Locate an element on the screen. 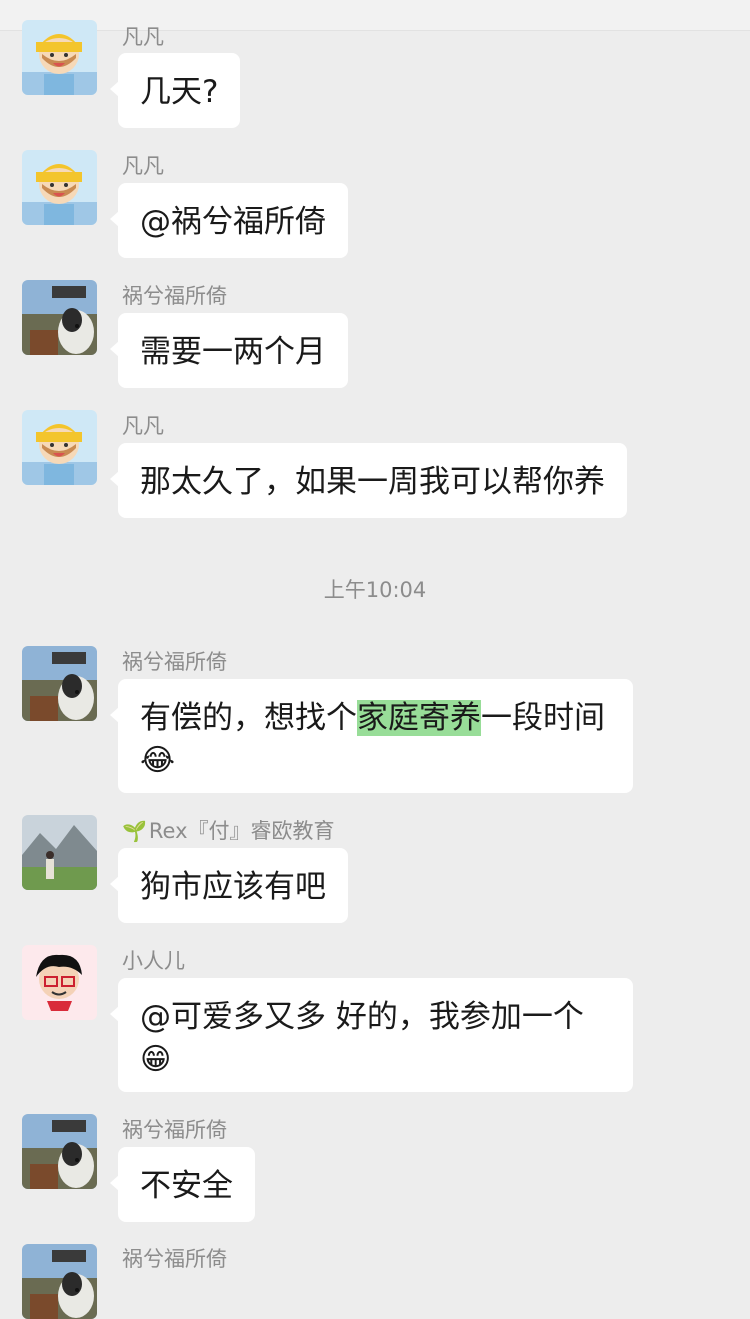  message-text: 需要一两个月 is located at coordinates (233, 352).